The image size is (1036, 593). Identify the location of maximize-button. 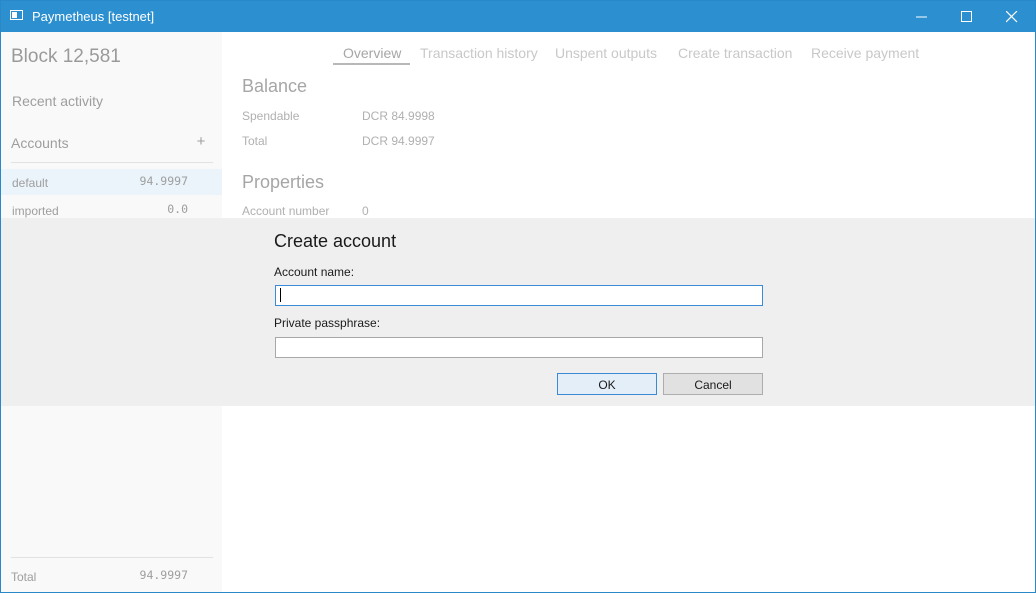
(967, 16).